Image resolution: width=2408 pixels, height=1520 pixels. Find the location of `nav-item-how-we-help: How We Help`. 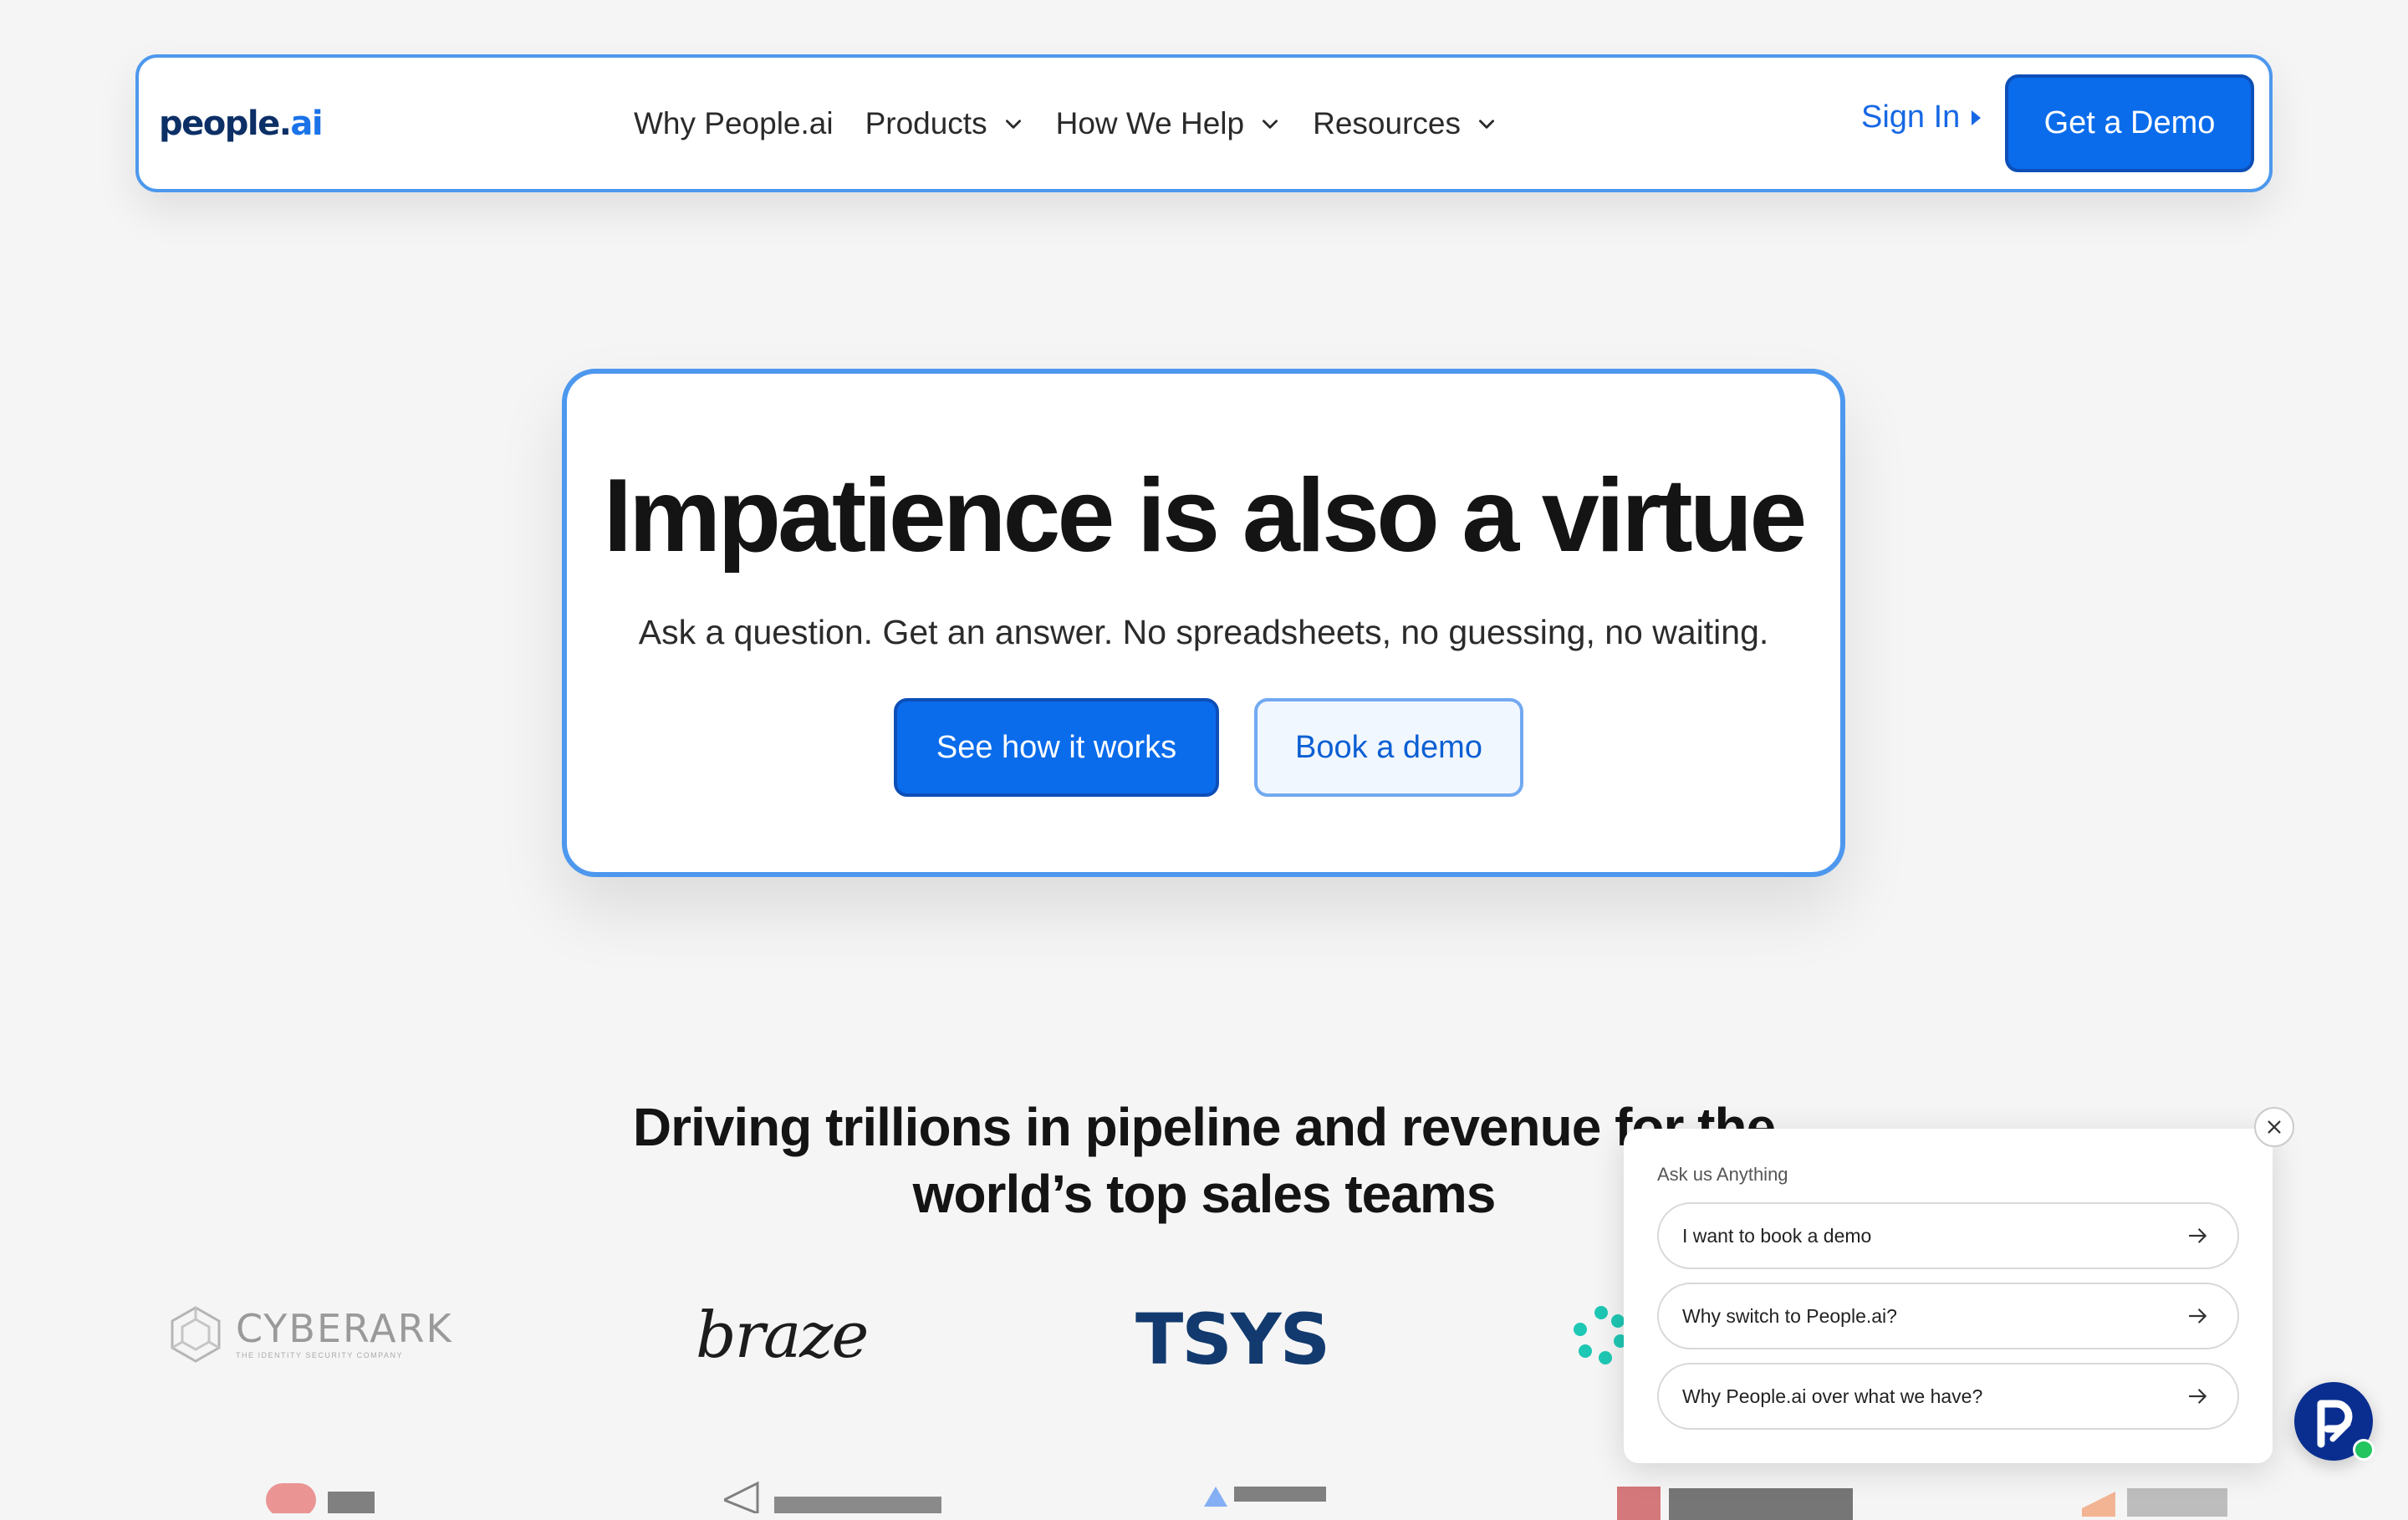

nav-item-how-we-help: How We Help is located at coordinates (1169, 123).